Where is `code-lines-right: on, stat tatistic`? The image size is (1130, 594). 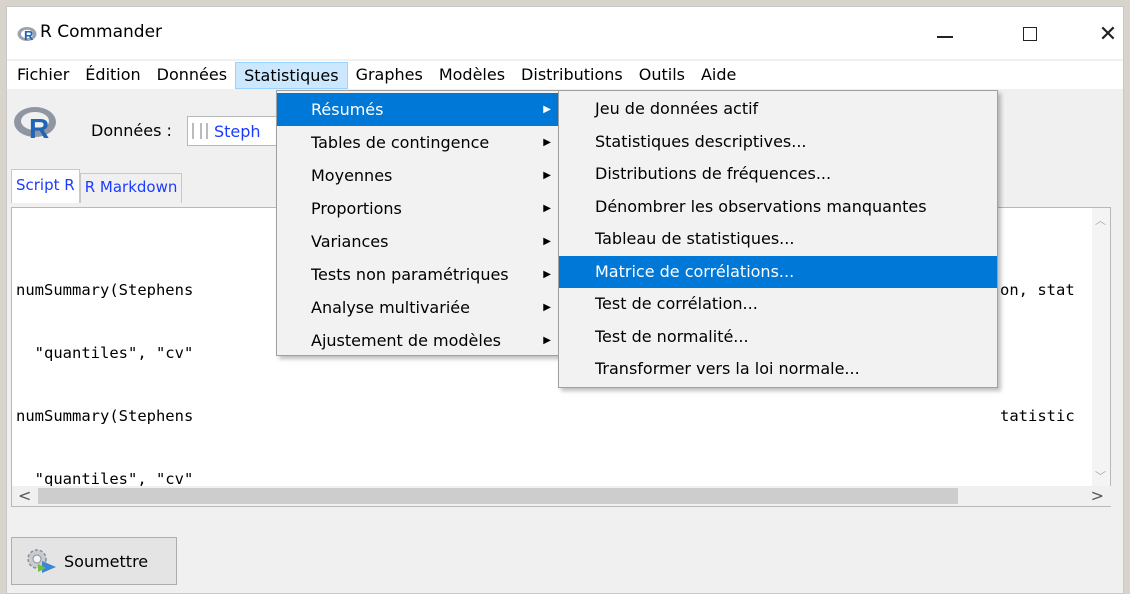 code-lines-right: on, stat tatistic is located at coordinates (1037, 374).